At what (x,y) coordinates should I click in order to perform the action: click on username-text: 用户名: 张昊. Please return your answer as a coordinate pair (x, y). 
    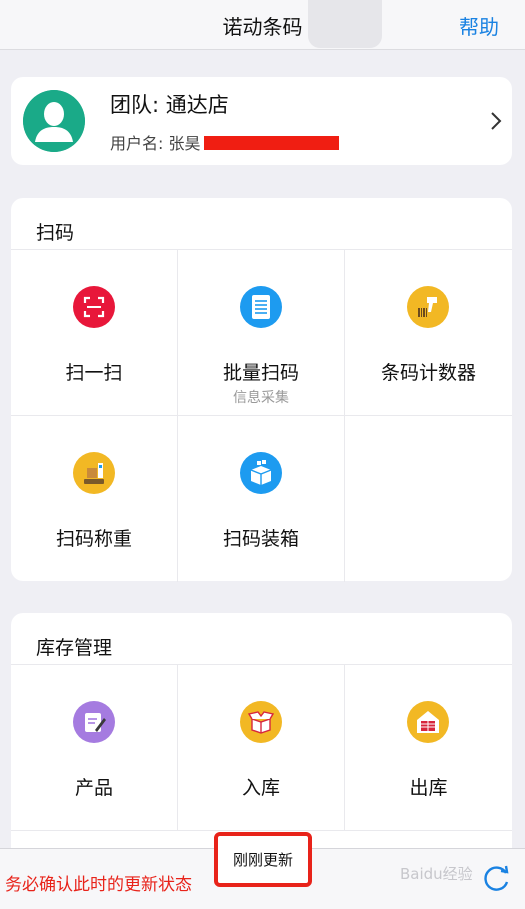
    Looking at the image, I should click on (155, 143).